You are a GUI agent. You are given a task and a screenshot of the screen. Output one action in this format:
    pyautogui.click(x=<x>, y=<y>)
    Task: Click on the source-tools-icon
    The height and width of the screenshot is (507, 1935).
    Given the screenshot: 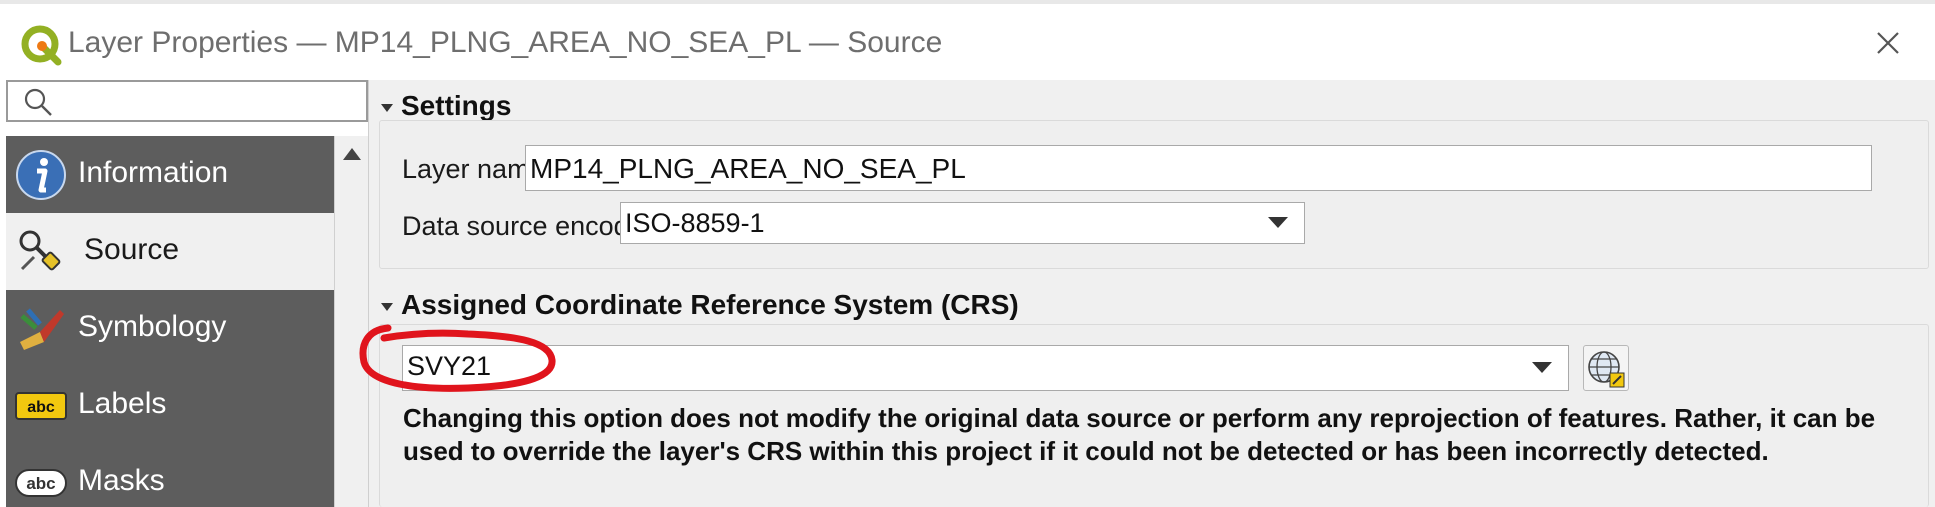 What is the action you would take?
    pyautogui.click(x=40, y=250)
    